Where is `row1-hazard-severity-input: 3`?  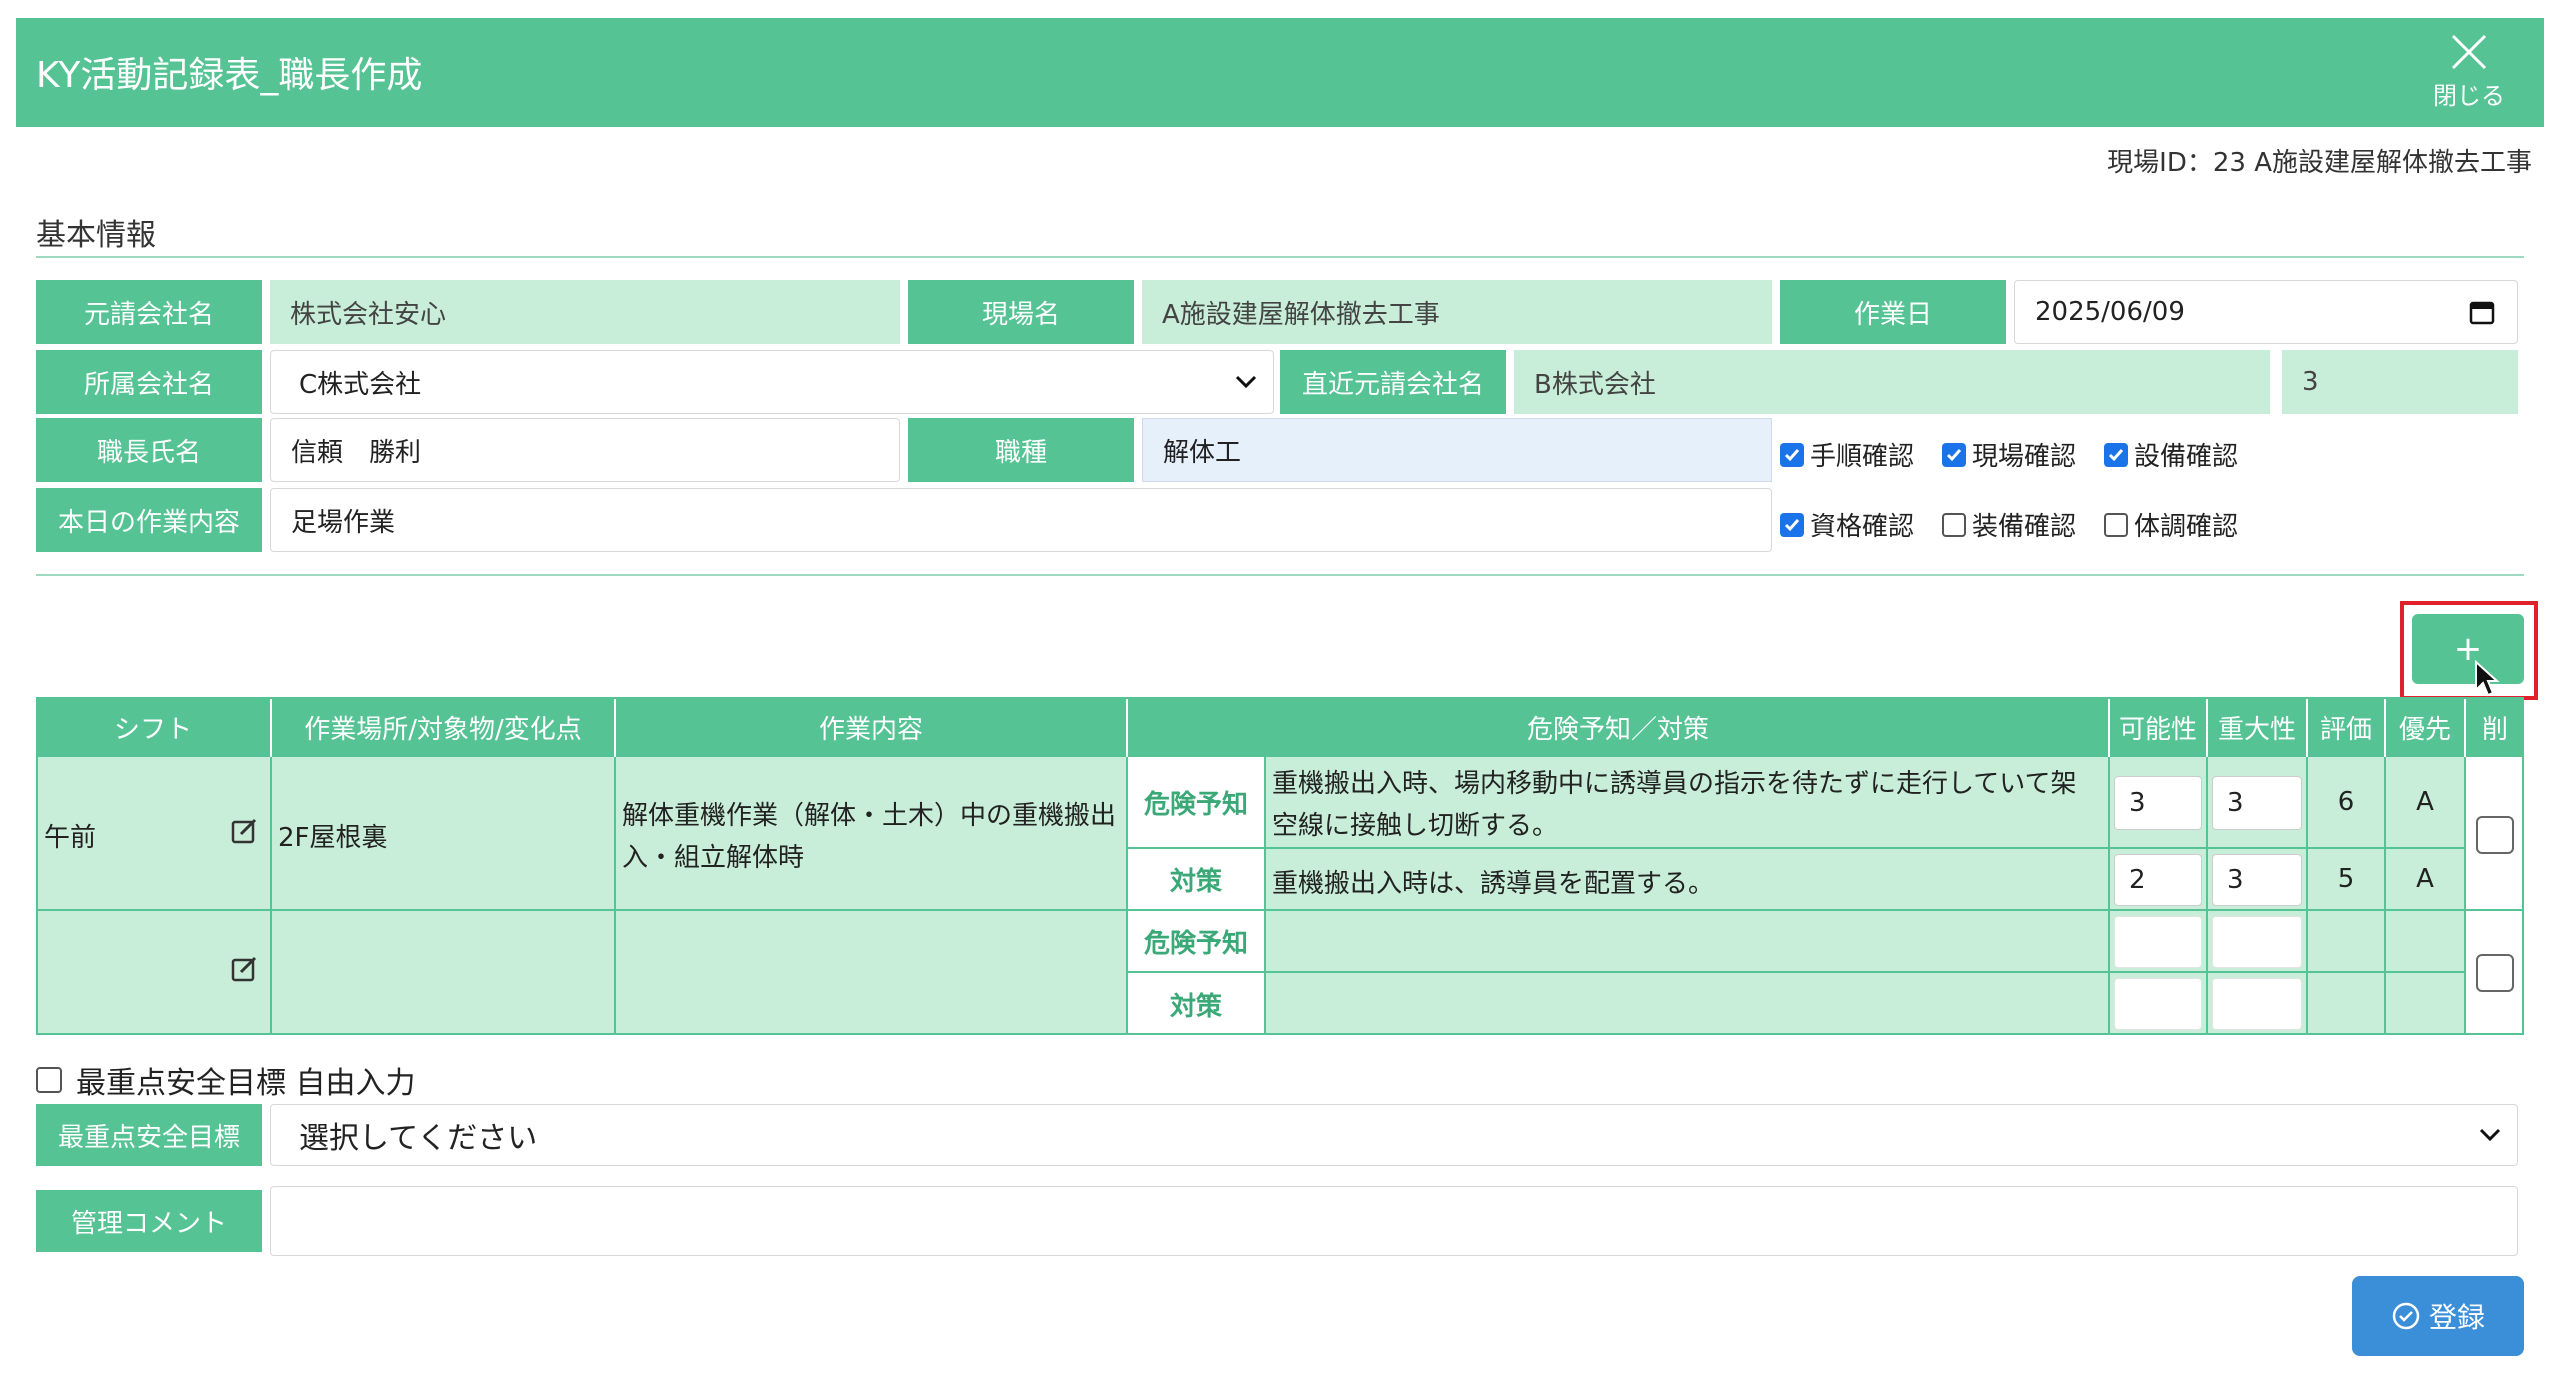
row1-hazard-severity-input: 3 is located at coordinates (2257, 803).